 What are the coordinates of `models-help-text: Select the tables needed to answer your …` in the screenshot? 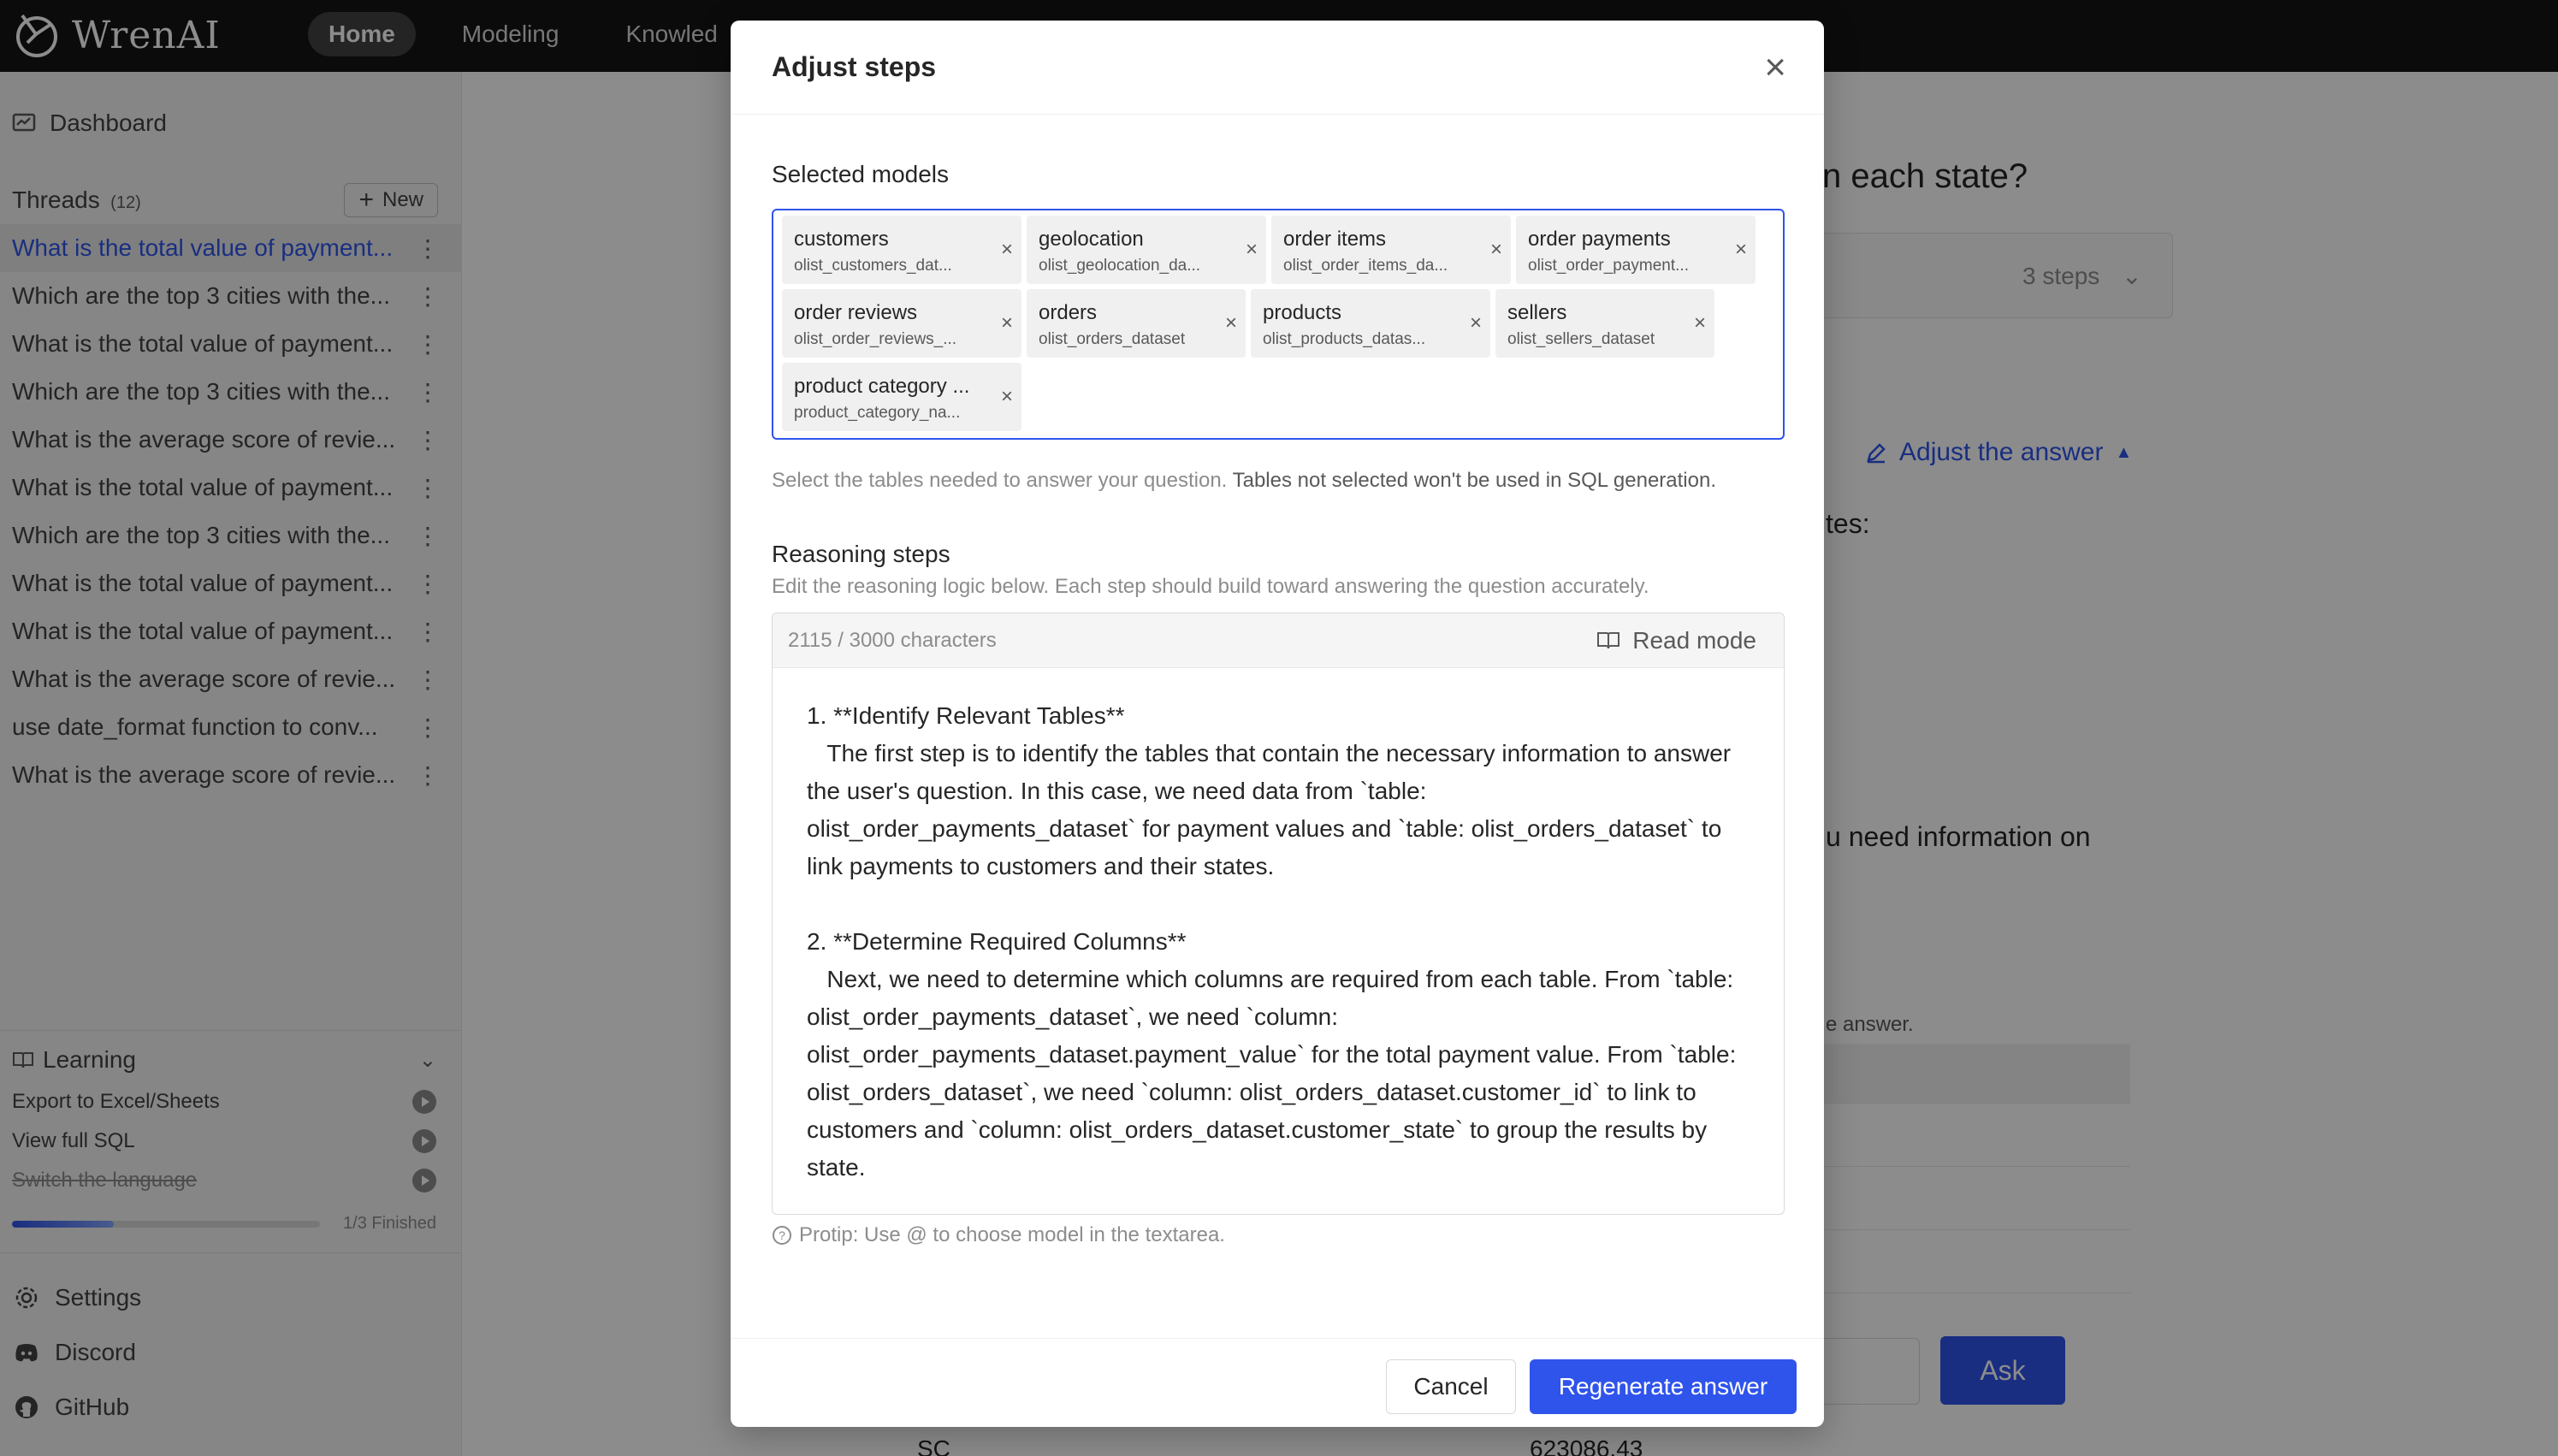 It's located at (1244, 481).